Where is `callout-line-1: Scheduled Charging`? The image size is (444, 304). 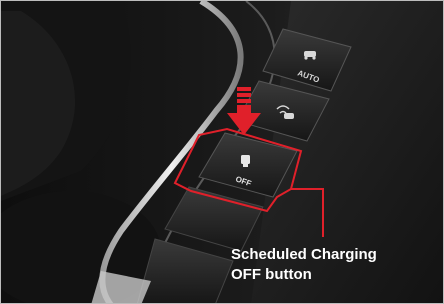 callout-line-1: Scheduled Charging is located at coordinates (304, 254).